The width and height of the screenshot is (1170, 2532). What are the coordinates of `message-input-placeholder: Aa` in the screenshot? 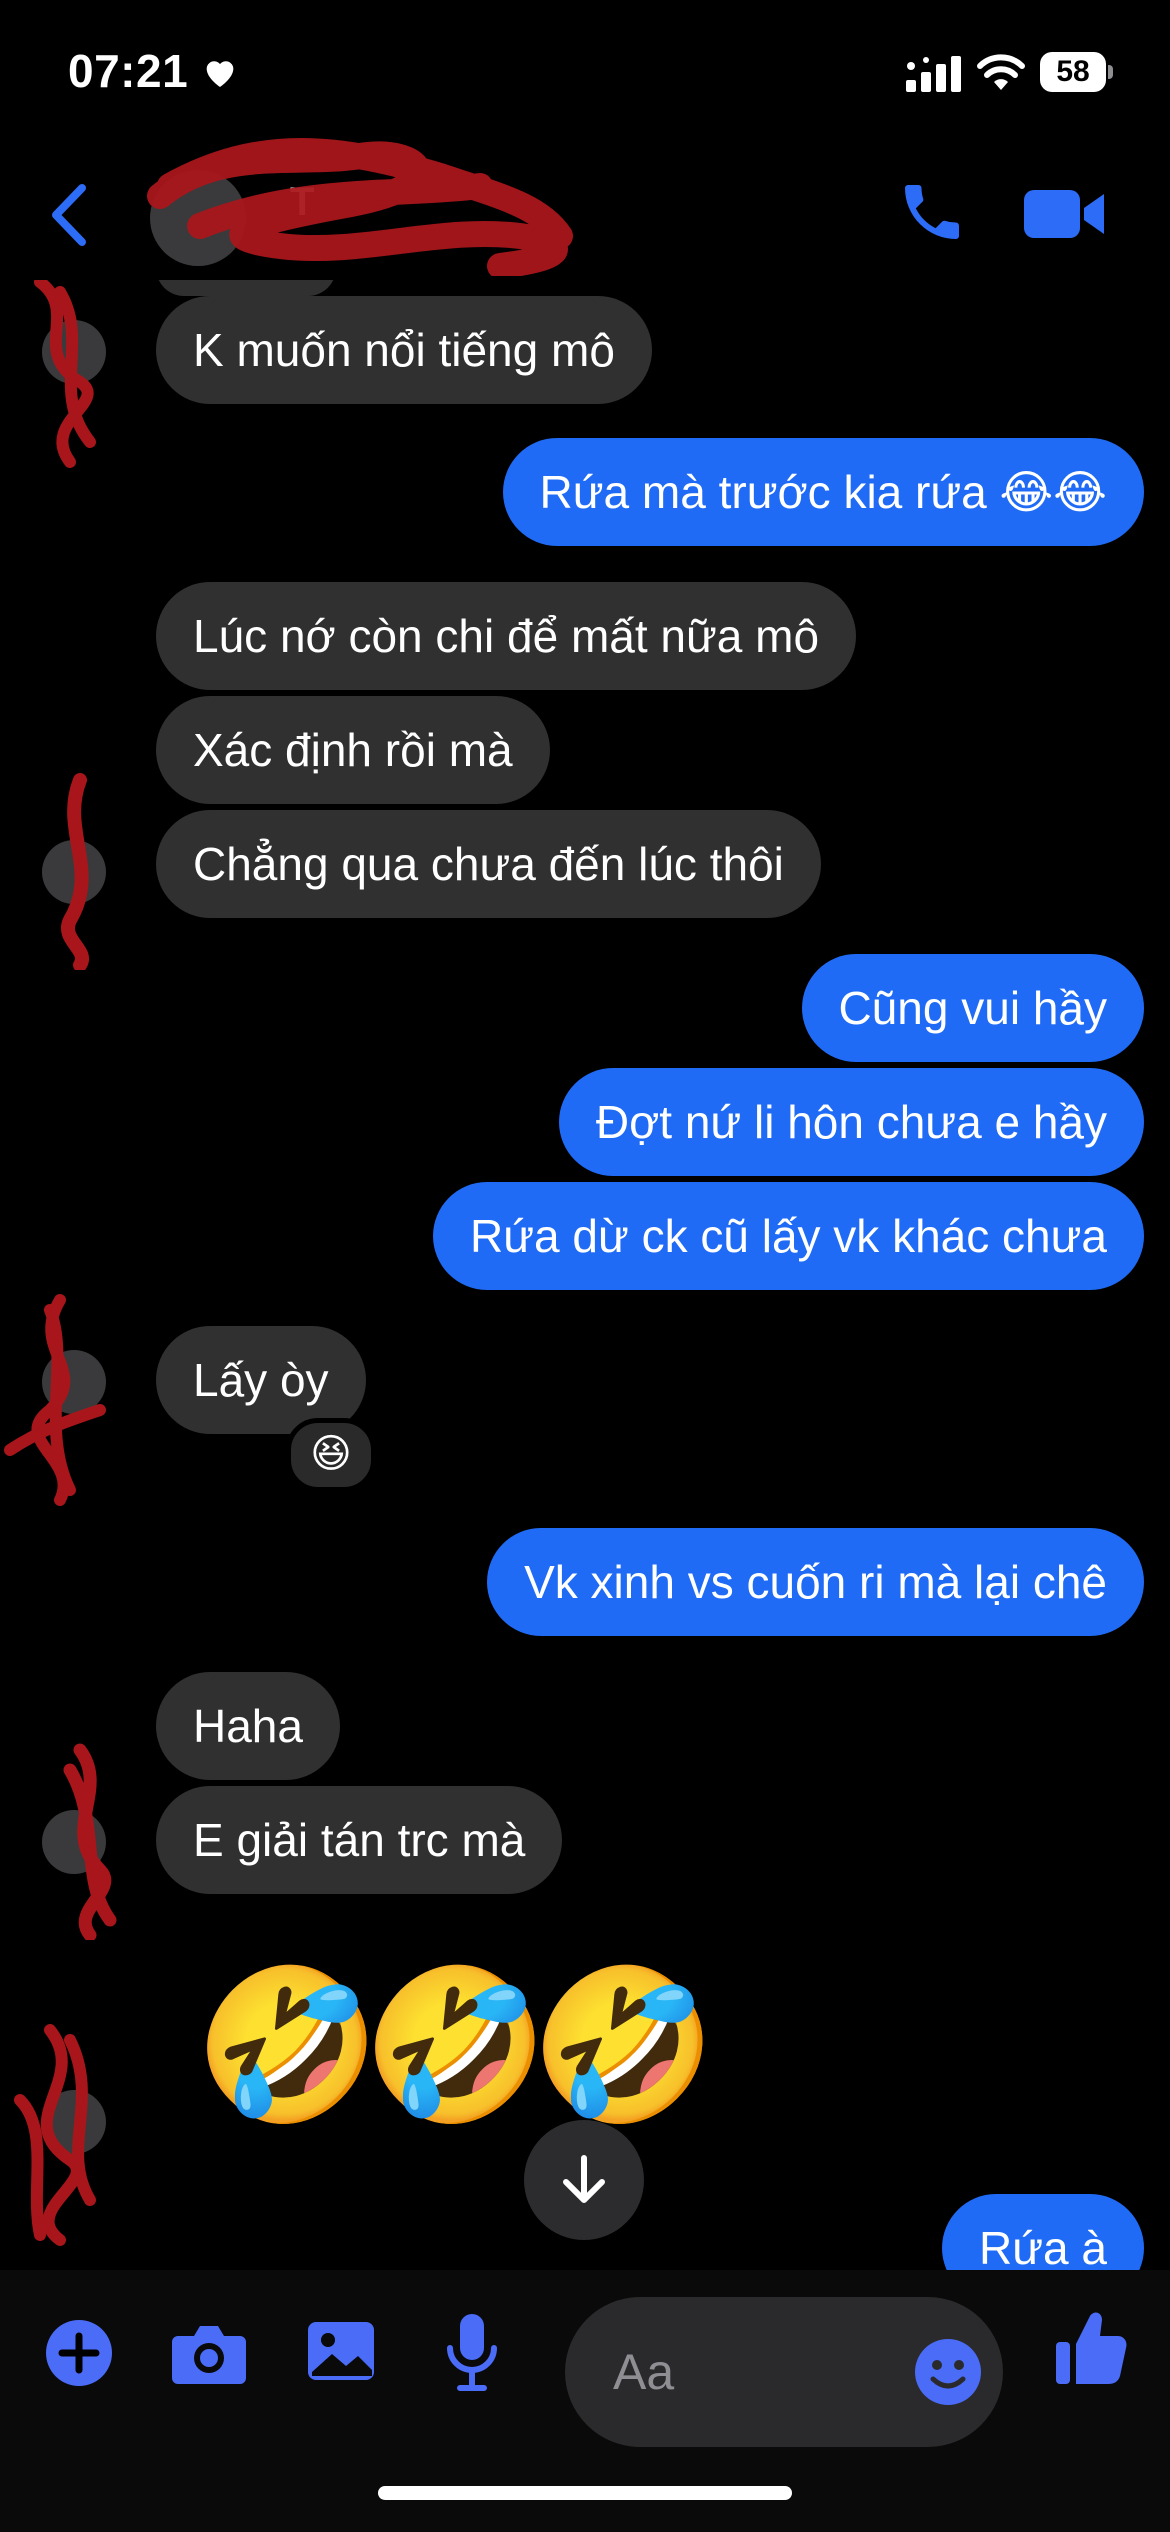 It's located at (644, 2372).